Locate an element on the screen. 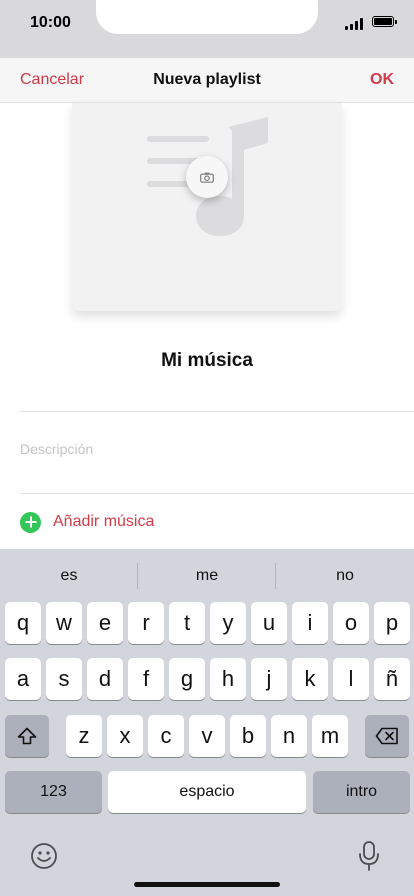  key-r: r is located at coordinates (146, 623).